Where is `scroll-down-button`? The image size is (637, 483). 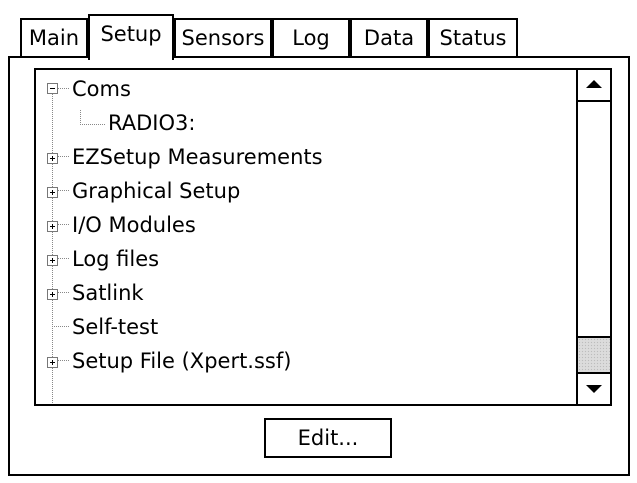
scroll-down-button is located at coordinates (594, 388).